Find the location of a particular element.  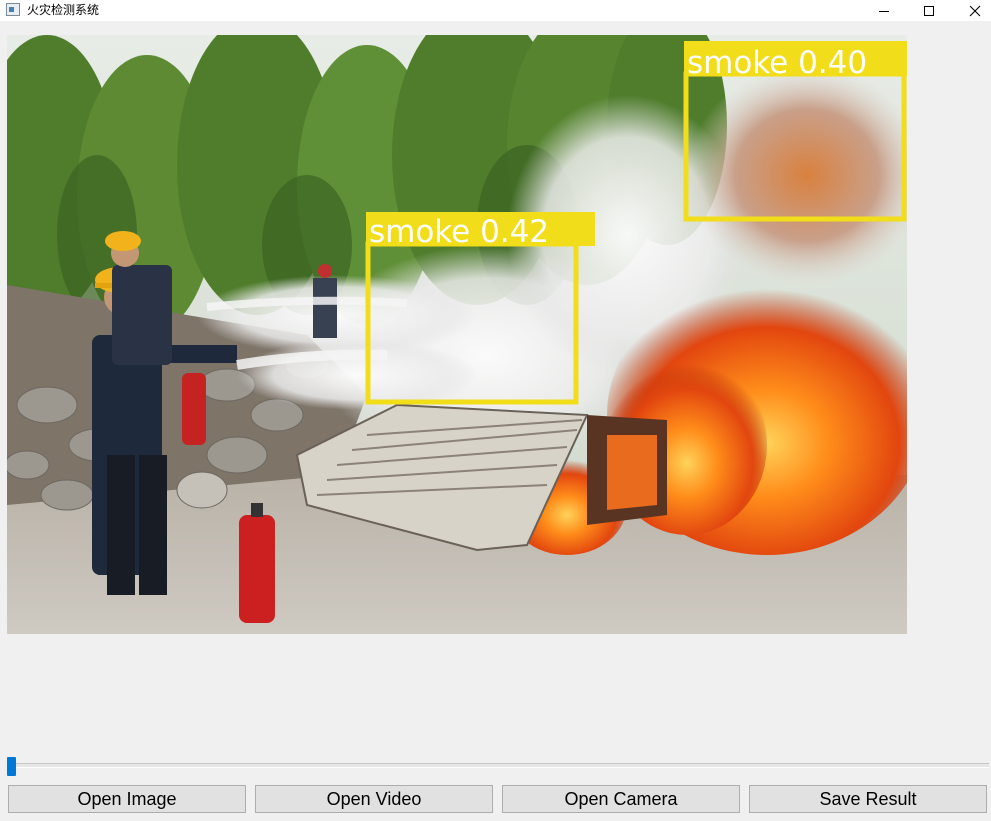

detection-label-1: smoke 0.42 is located at coordinates (459, 232).